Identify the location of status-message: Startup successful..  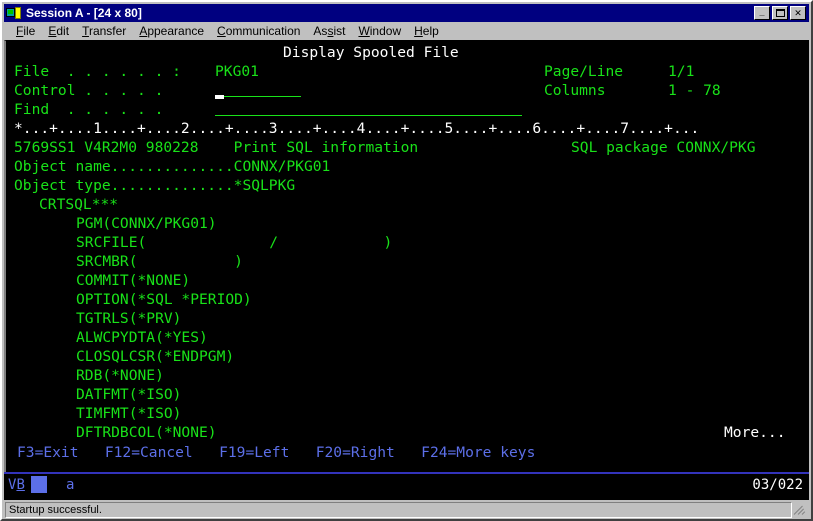
(55, 510).